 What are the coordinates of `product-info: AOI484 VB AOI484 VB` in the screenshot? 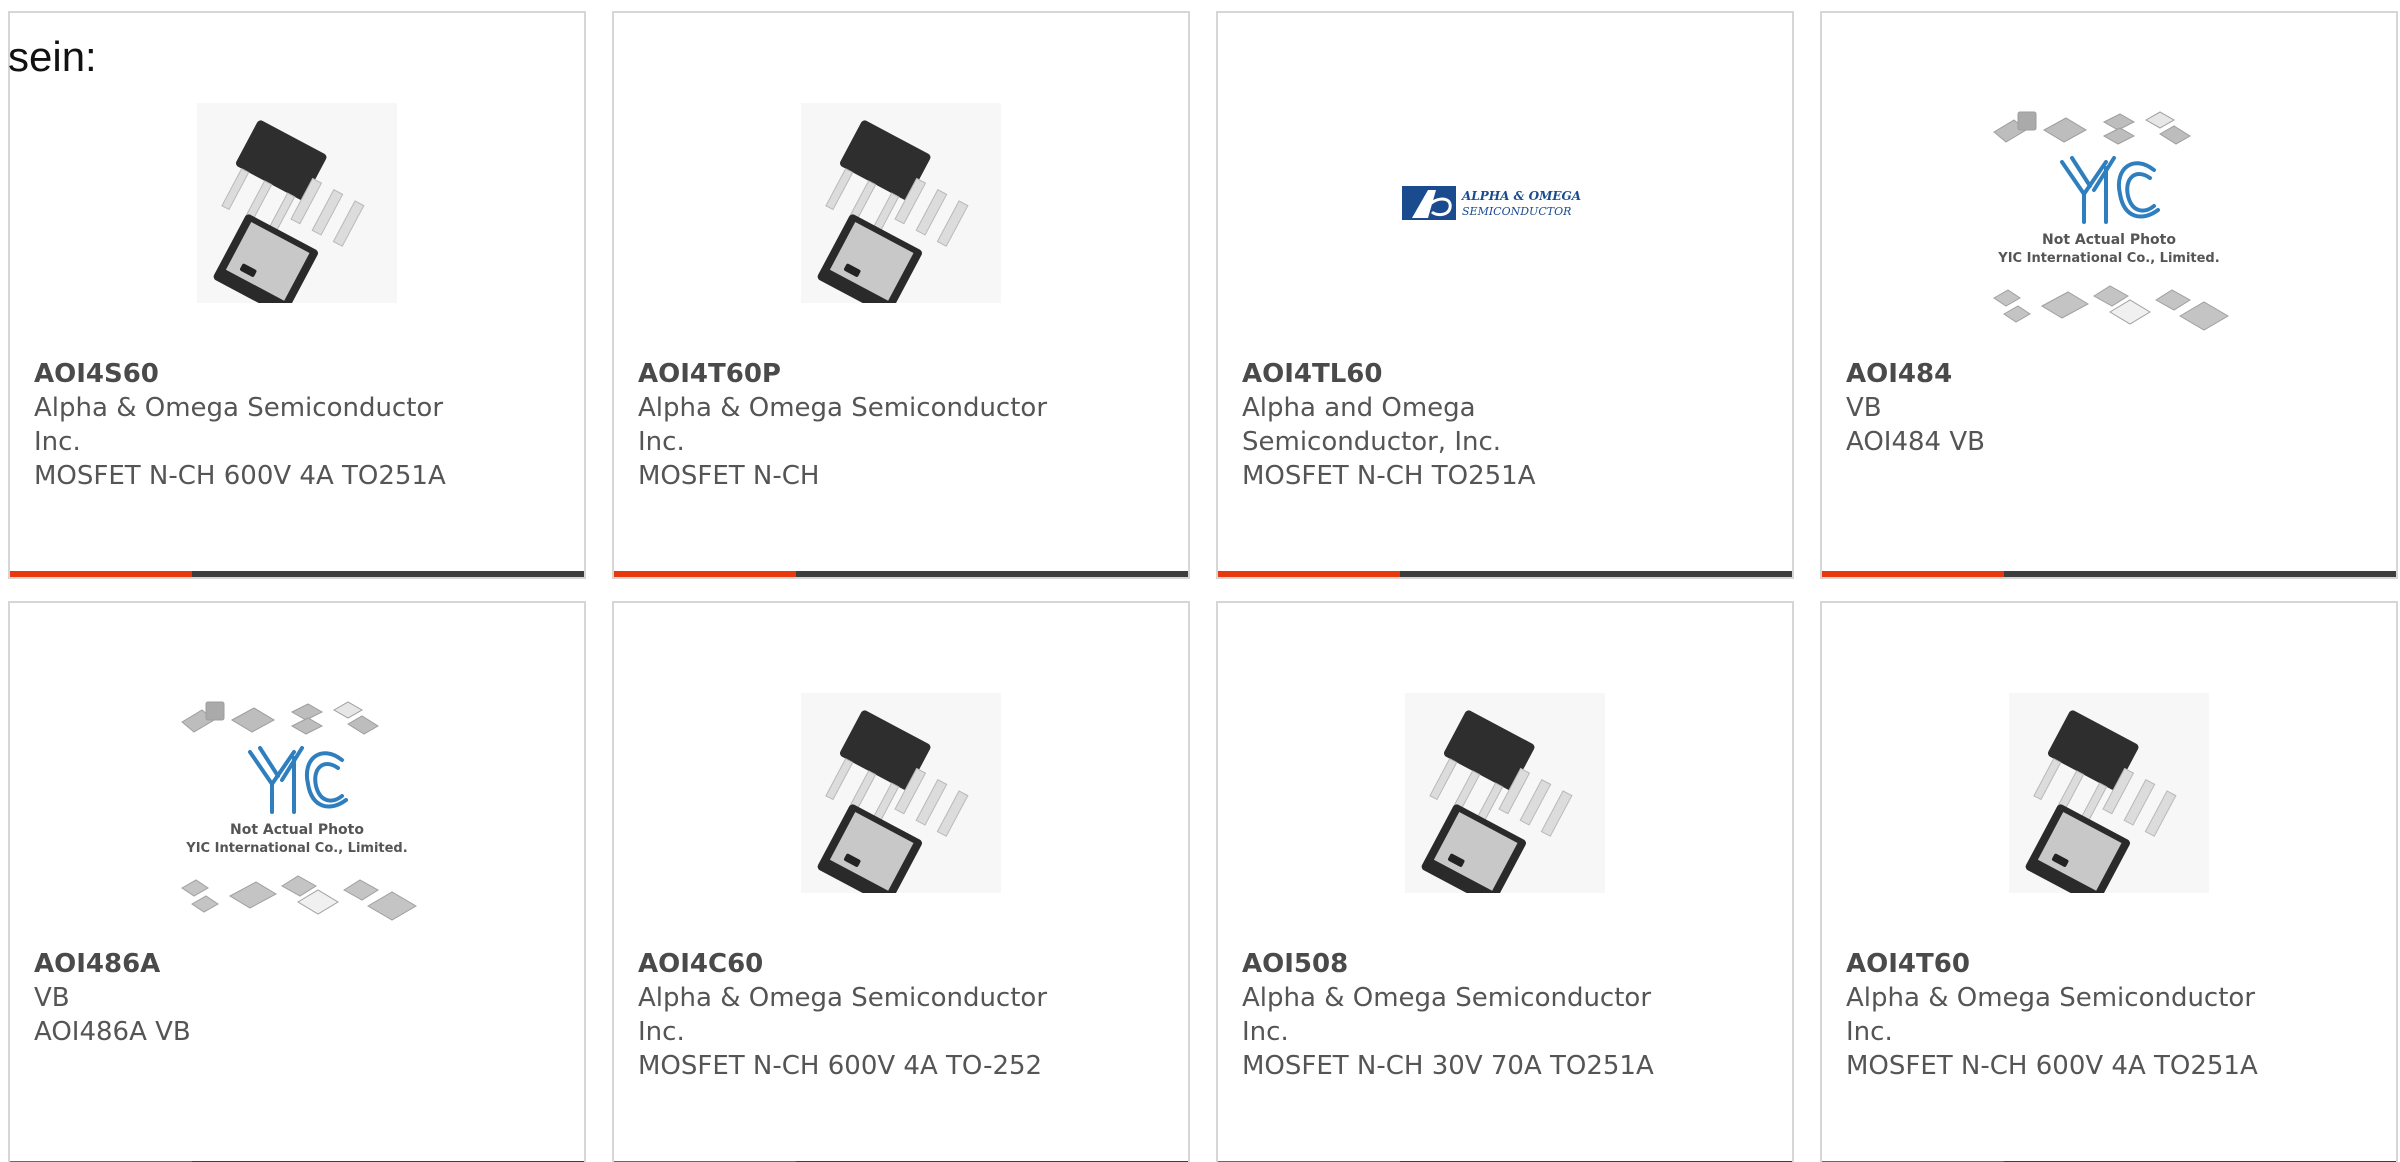 It's located at (2106, 408).